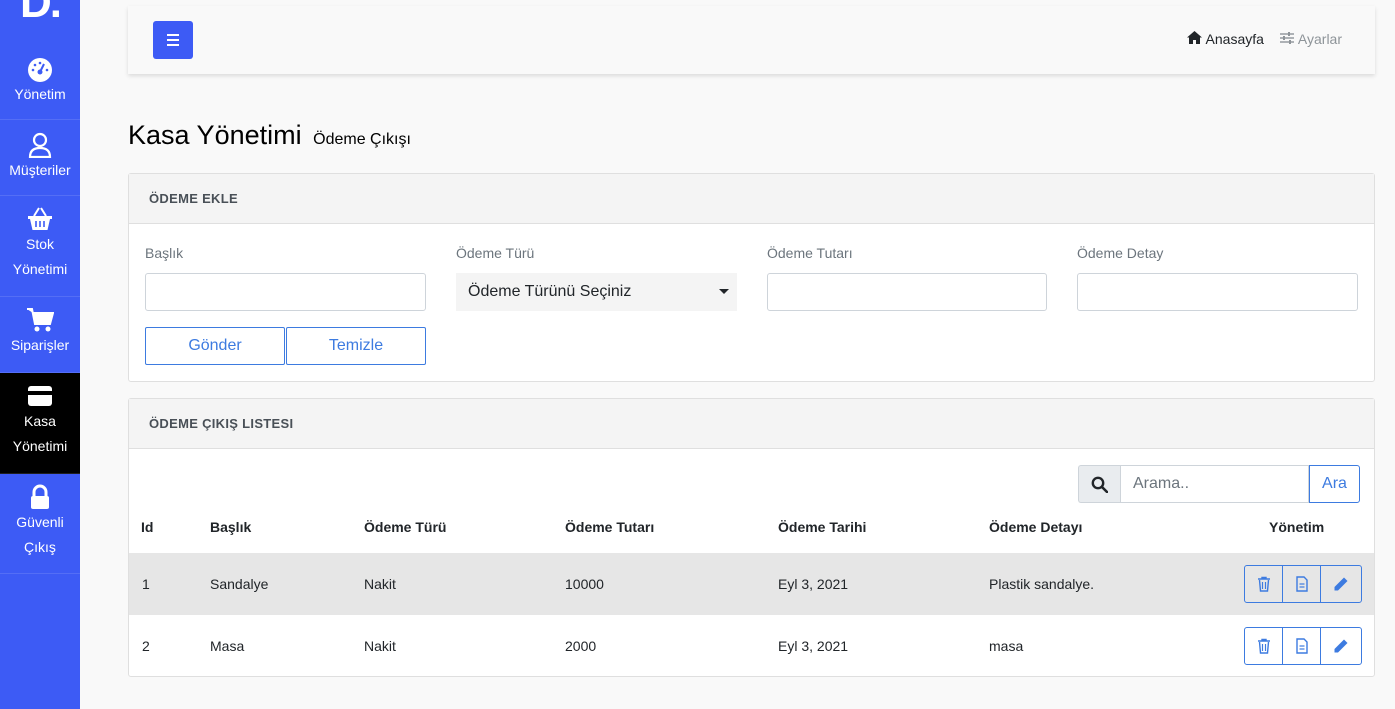 The height and width of the screenshot is (709, 1395). What do you see at coordinates (146, 584) in the screenshot?
I see `cell-id: 1` at bounding box center [146, 584].